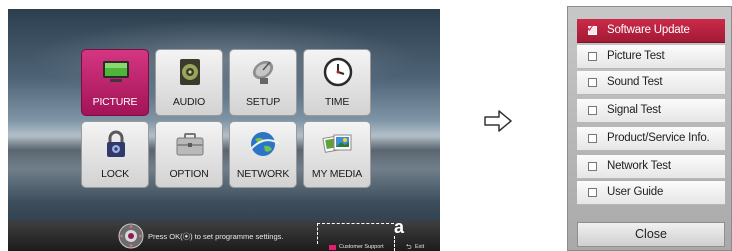  I want to click on callout-box, so click(355, 233).